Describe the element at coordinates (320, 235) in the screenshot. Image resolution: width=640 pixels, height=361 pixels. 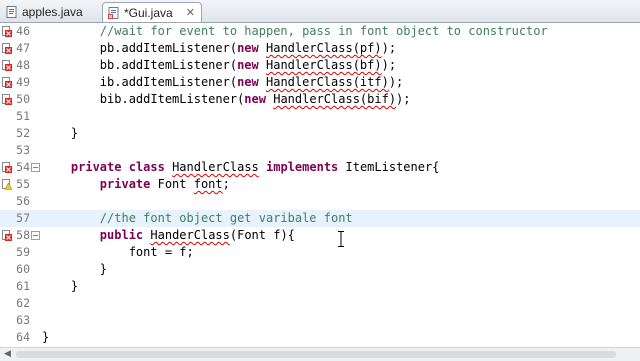
I see `code-line: 58− public HanderClass(Font f){` at that location.